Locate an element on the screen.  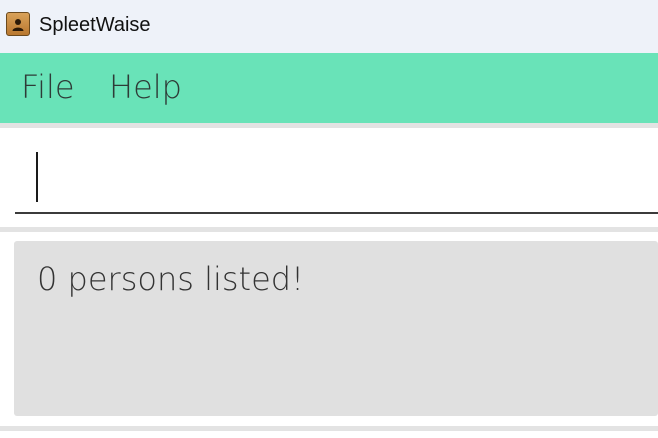
result-message: 0 persons listed! is located at coordinates (170, 279).